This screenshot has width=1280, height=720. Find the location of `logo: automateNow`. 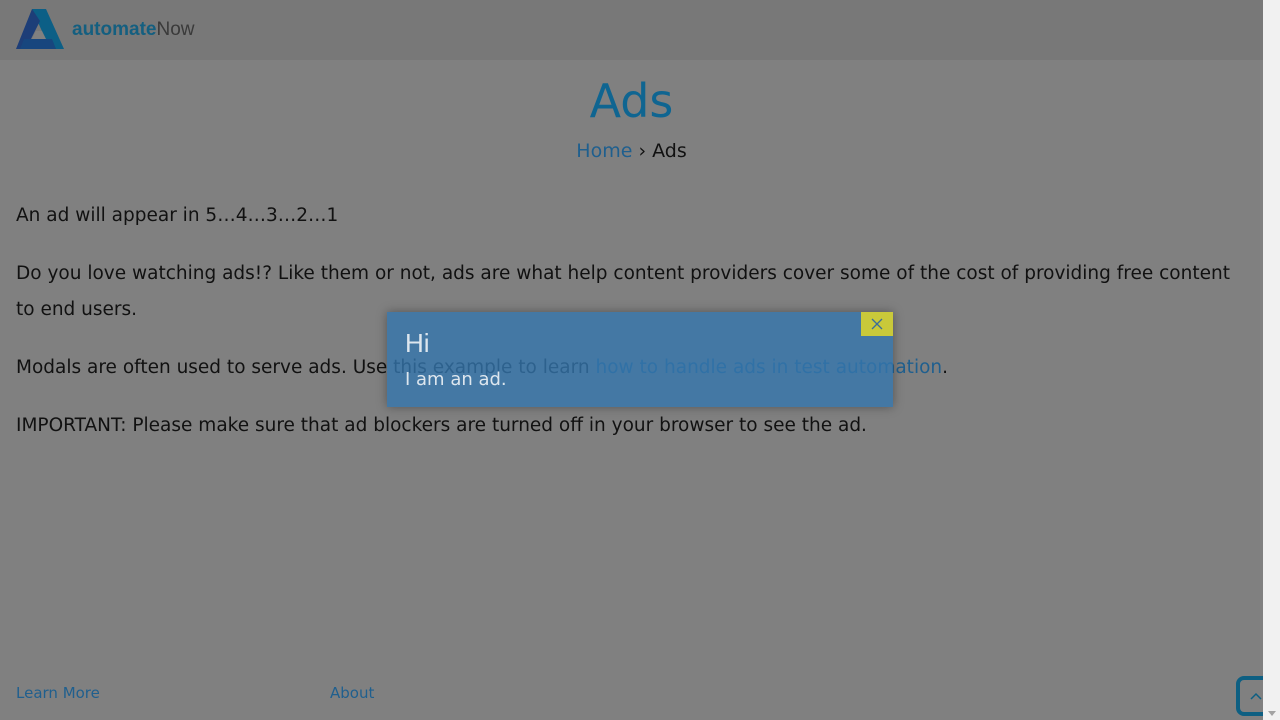

logo: automateNow is located at coordinates (105, 30).